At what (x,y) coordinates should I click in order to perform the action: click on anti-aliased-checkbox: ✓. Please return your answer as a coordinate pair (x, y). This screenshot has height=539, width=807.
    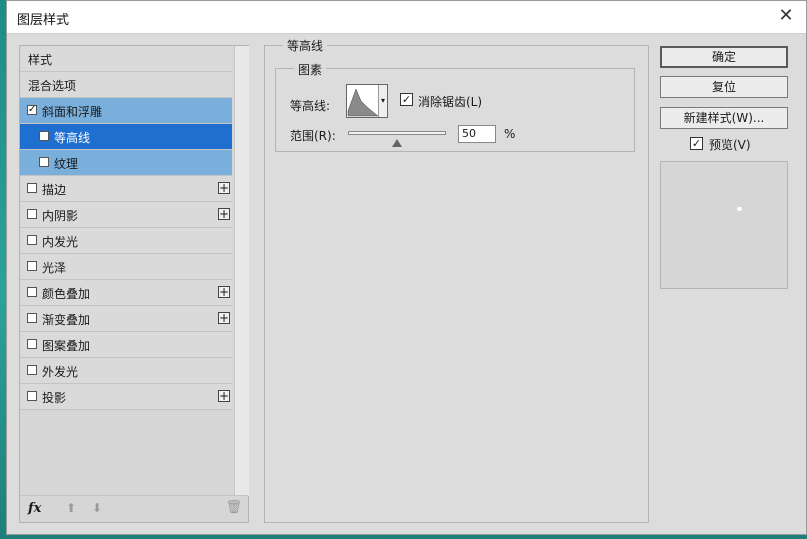
    Looking at the image, I should click on (406, 99).